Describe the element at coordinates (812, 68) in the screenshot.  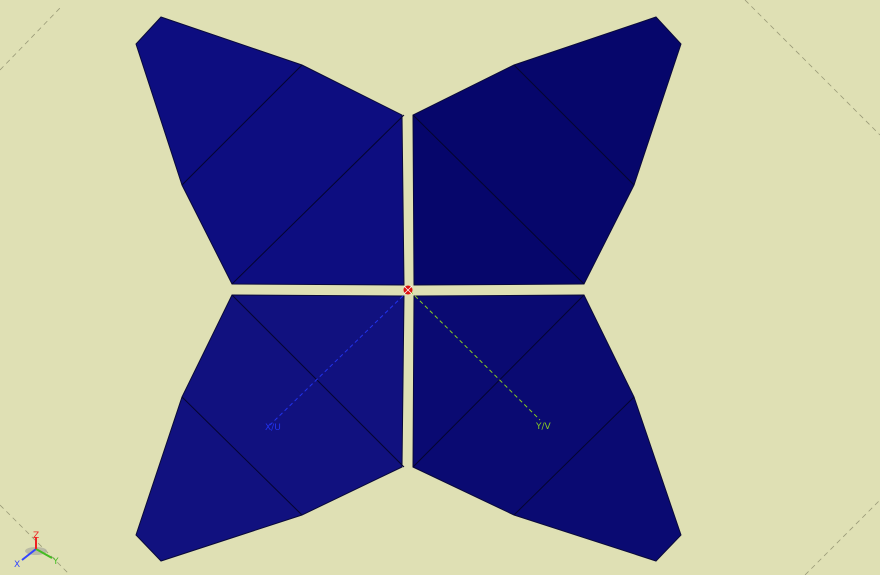
I see `reference-line-top-right` at that location.